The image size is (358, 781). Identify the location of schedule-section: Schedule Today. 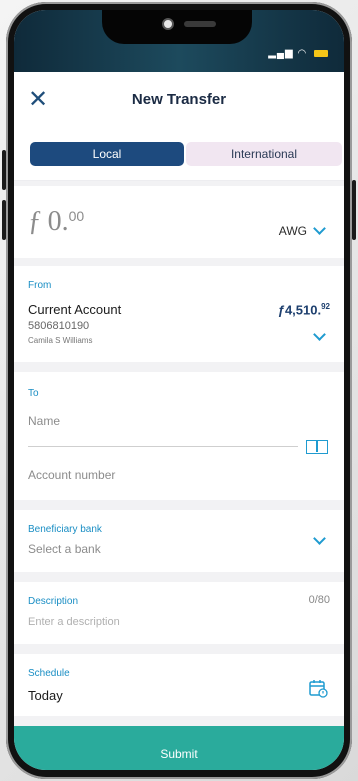
(179, 685).